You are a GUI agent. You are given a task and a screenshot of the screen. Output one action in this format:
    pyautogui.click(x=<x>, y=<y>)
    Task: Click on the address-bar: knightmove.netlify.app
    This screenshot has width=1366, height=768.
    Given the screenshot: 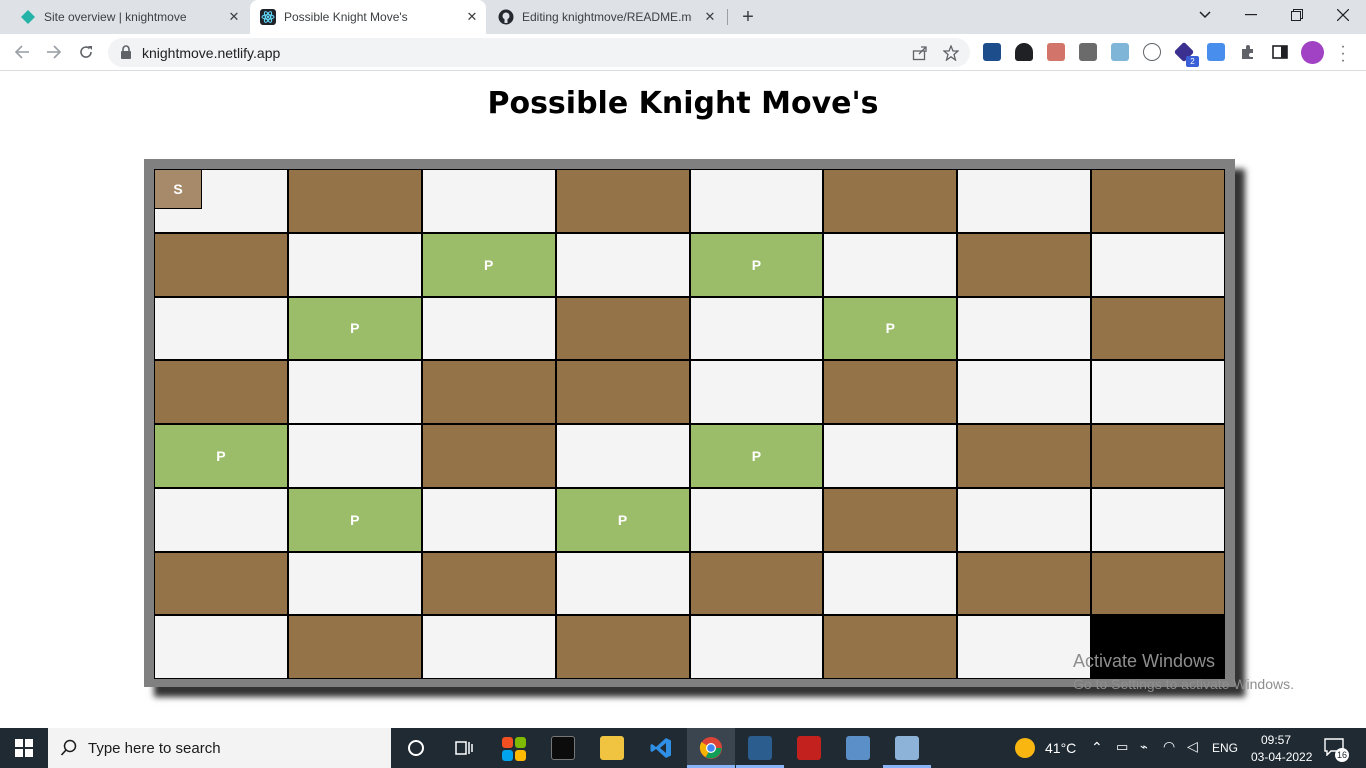 What is the action you would take?
    pyautogui.click(x=539, y=52)
    